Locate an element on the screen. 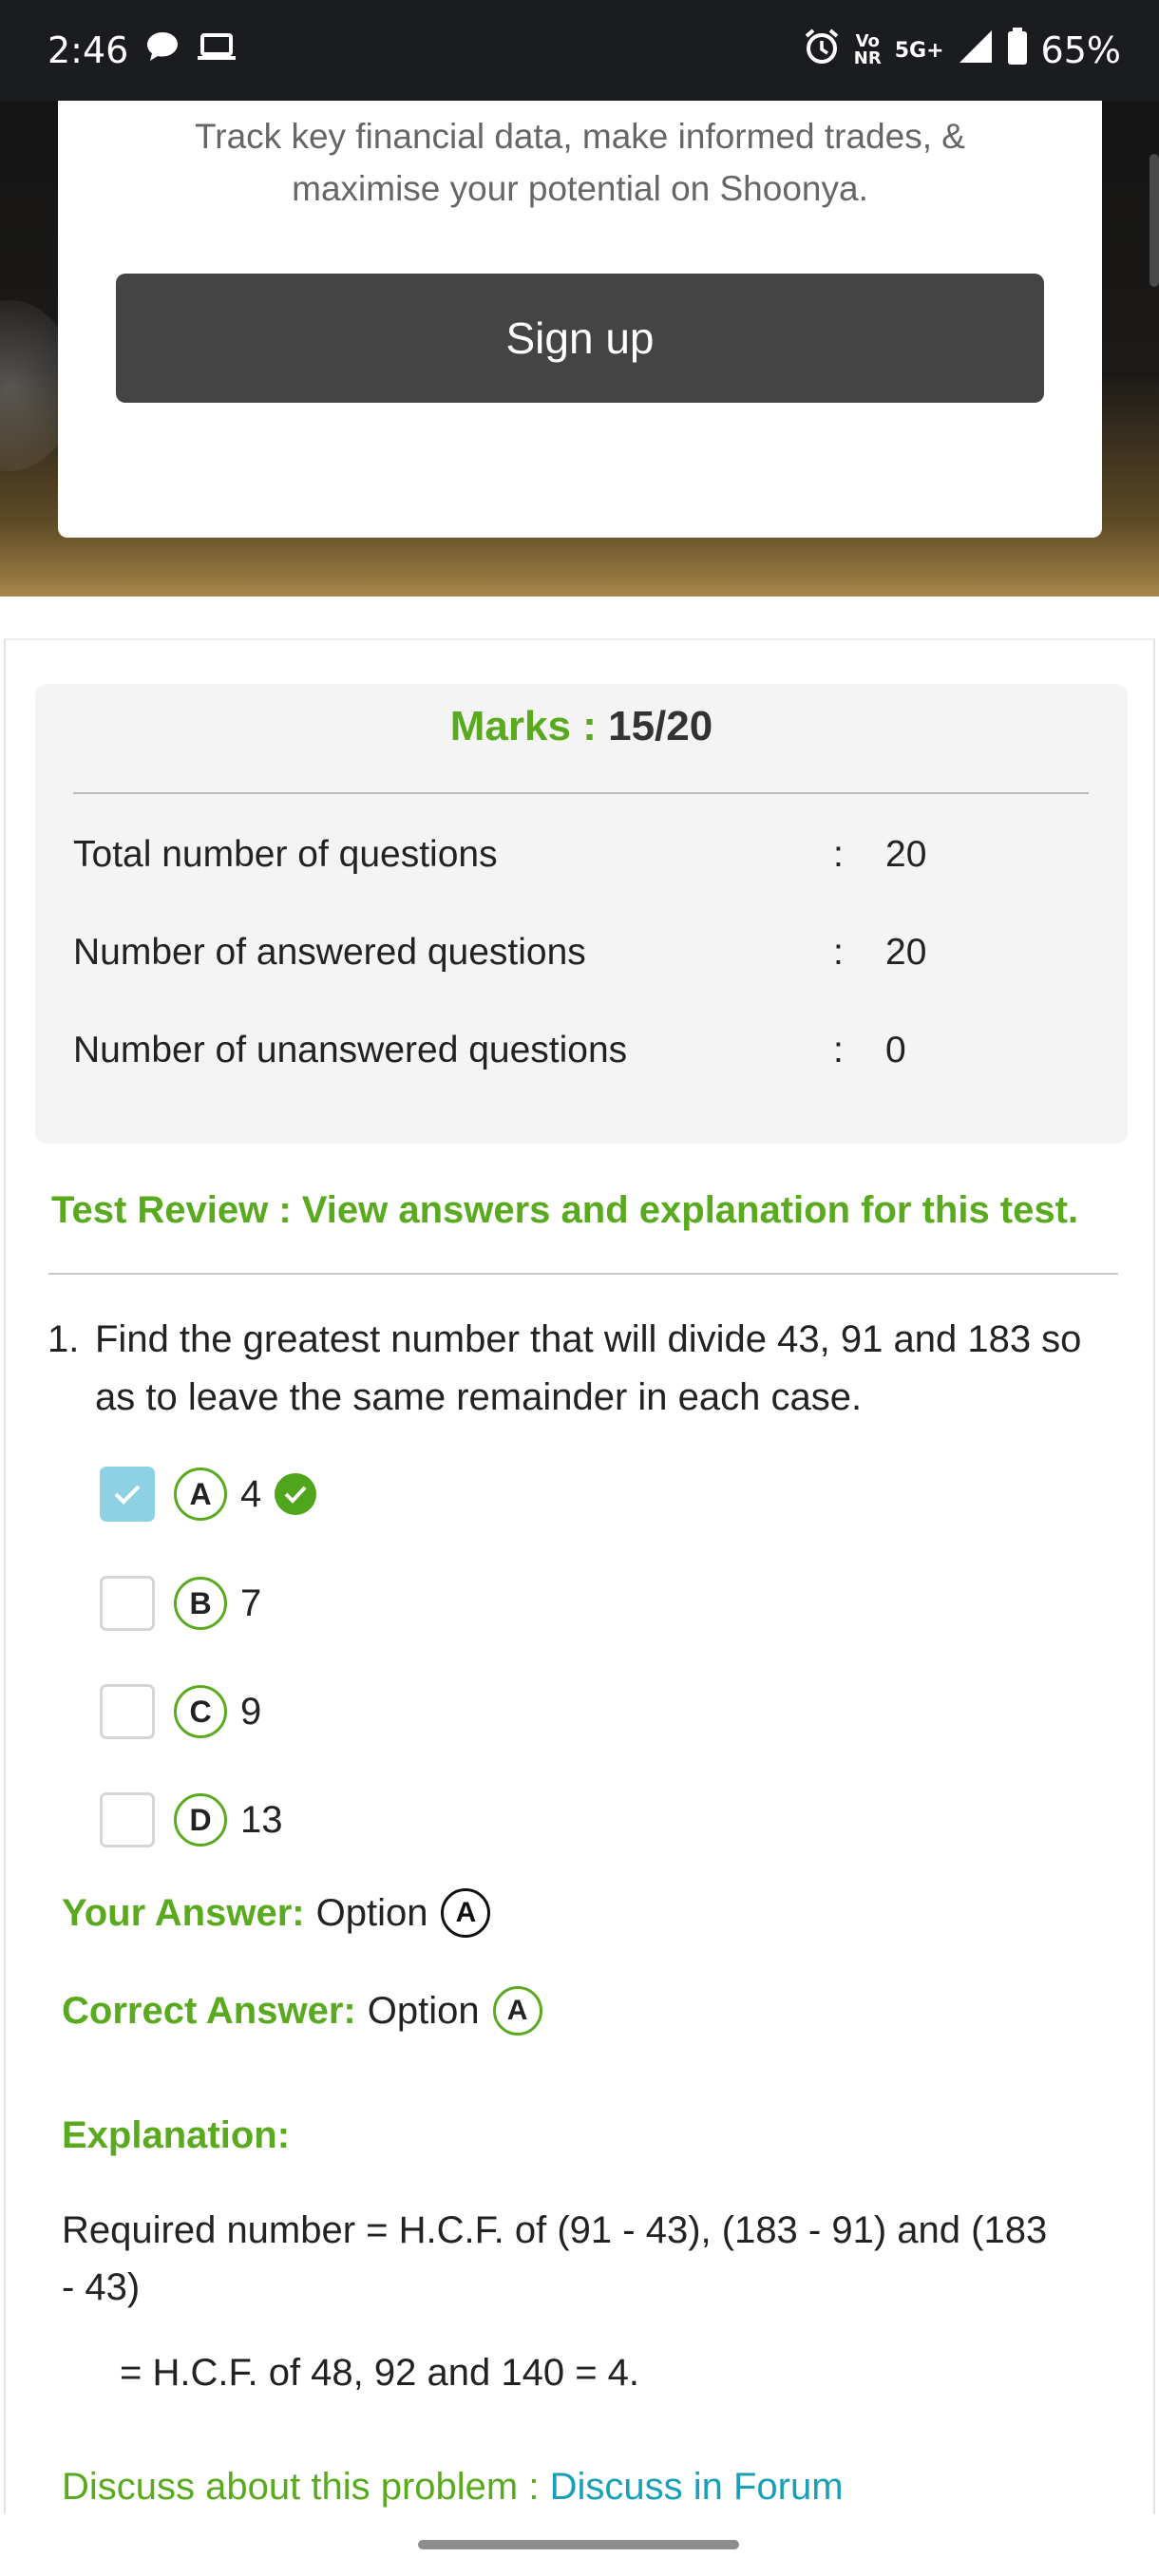 The image size is (1159, 2576). signup-button: Sign up is located at coordinates (580, 338).